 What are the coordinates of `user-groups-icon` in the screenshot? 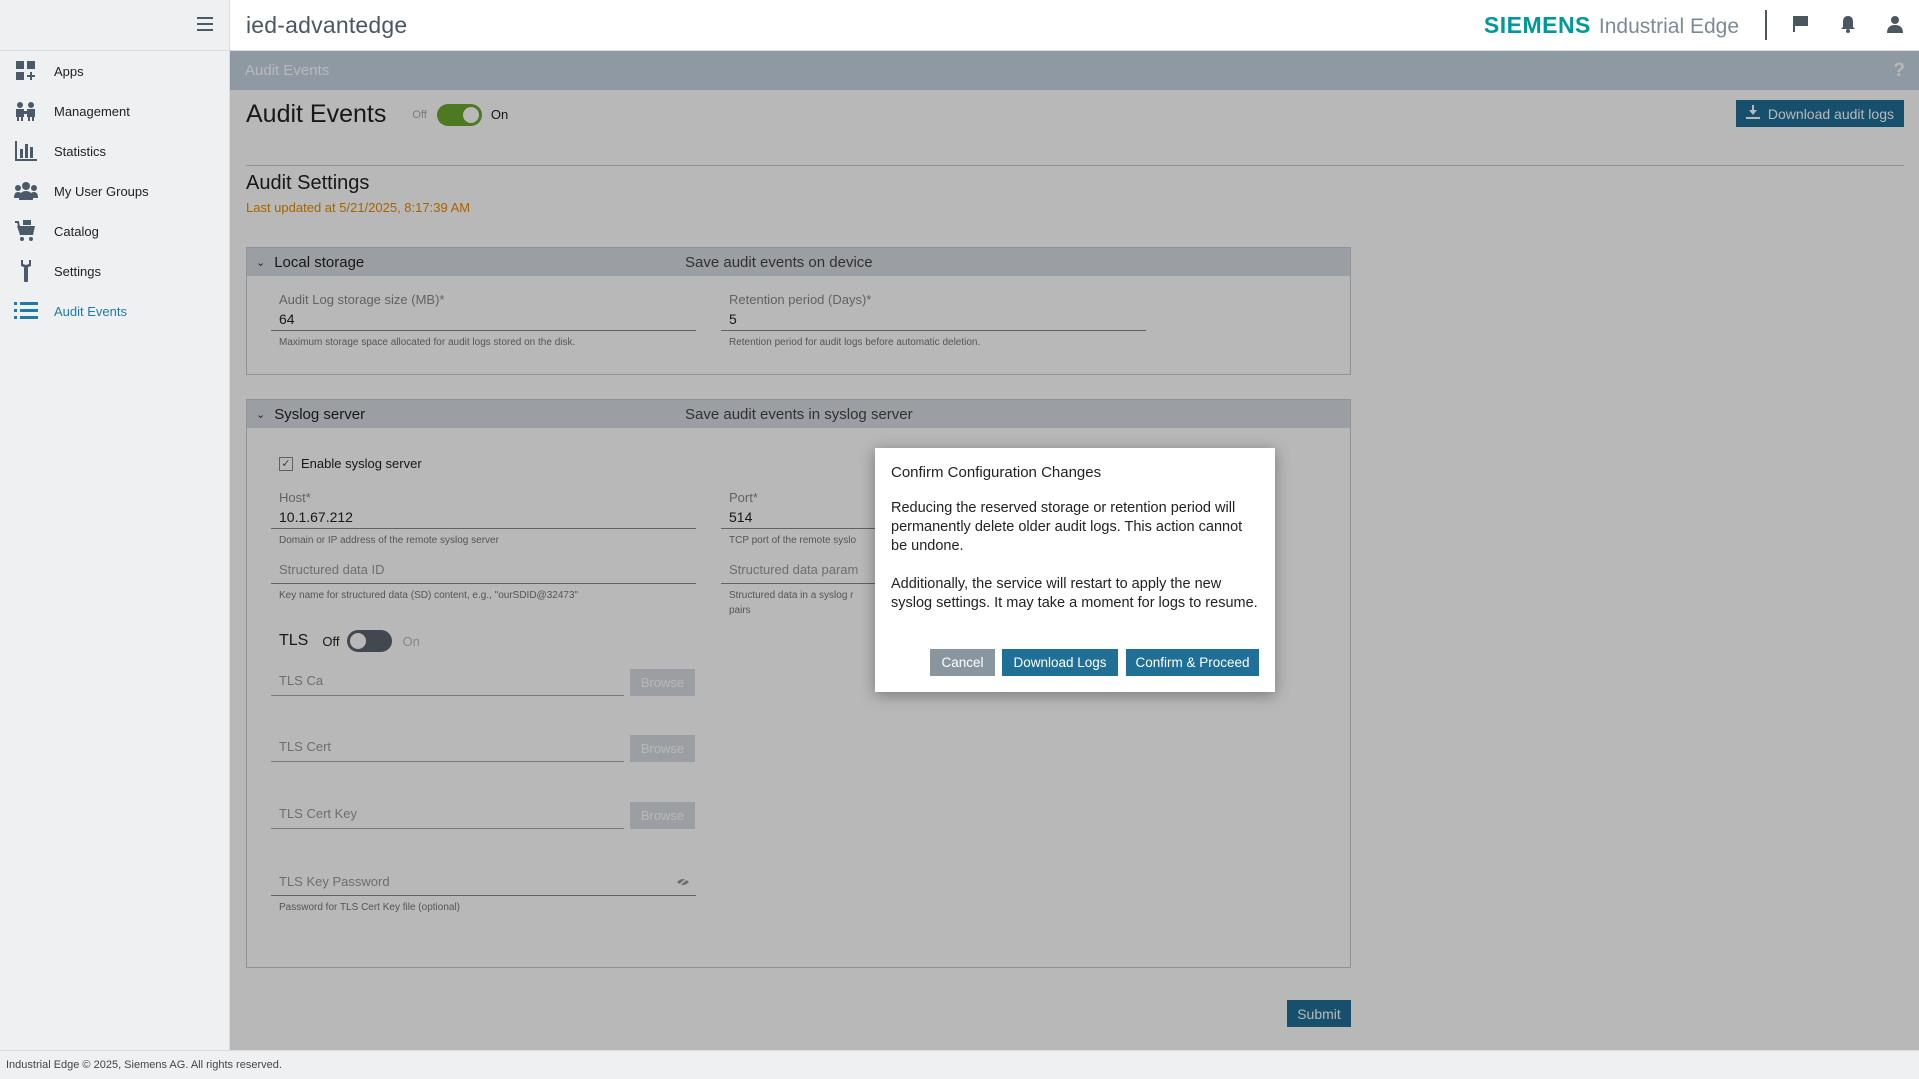 It's located at (26, 191).